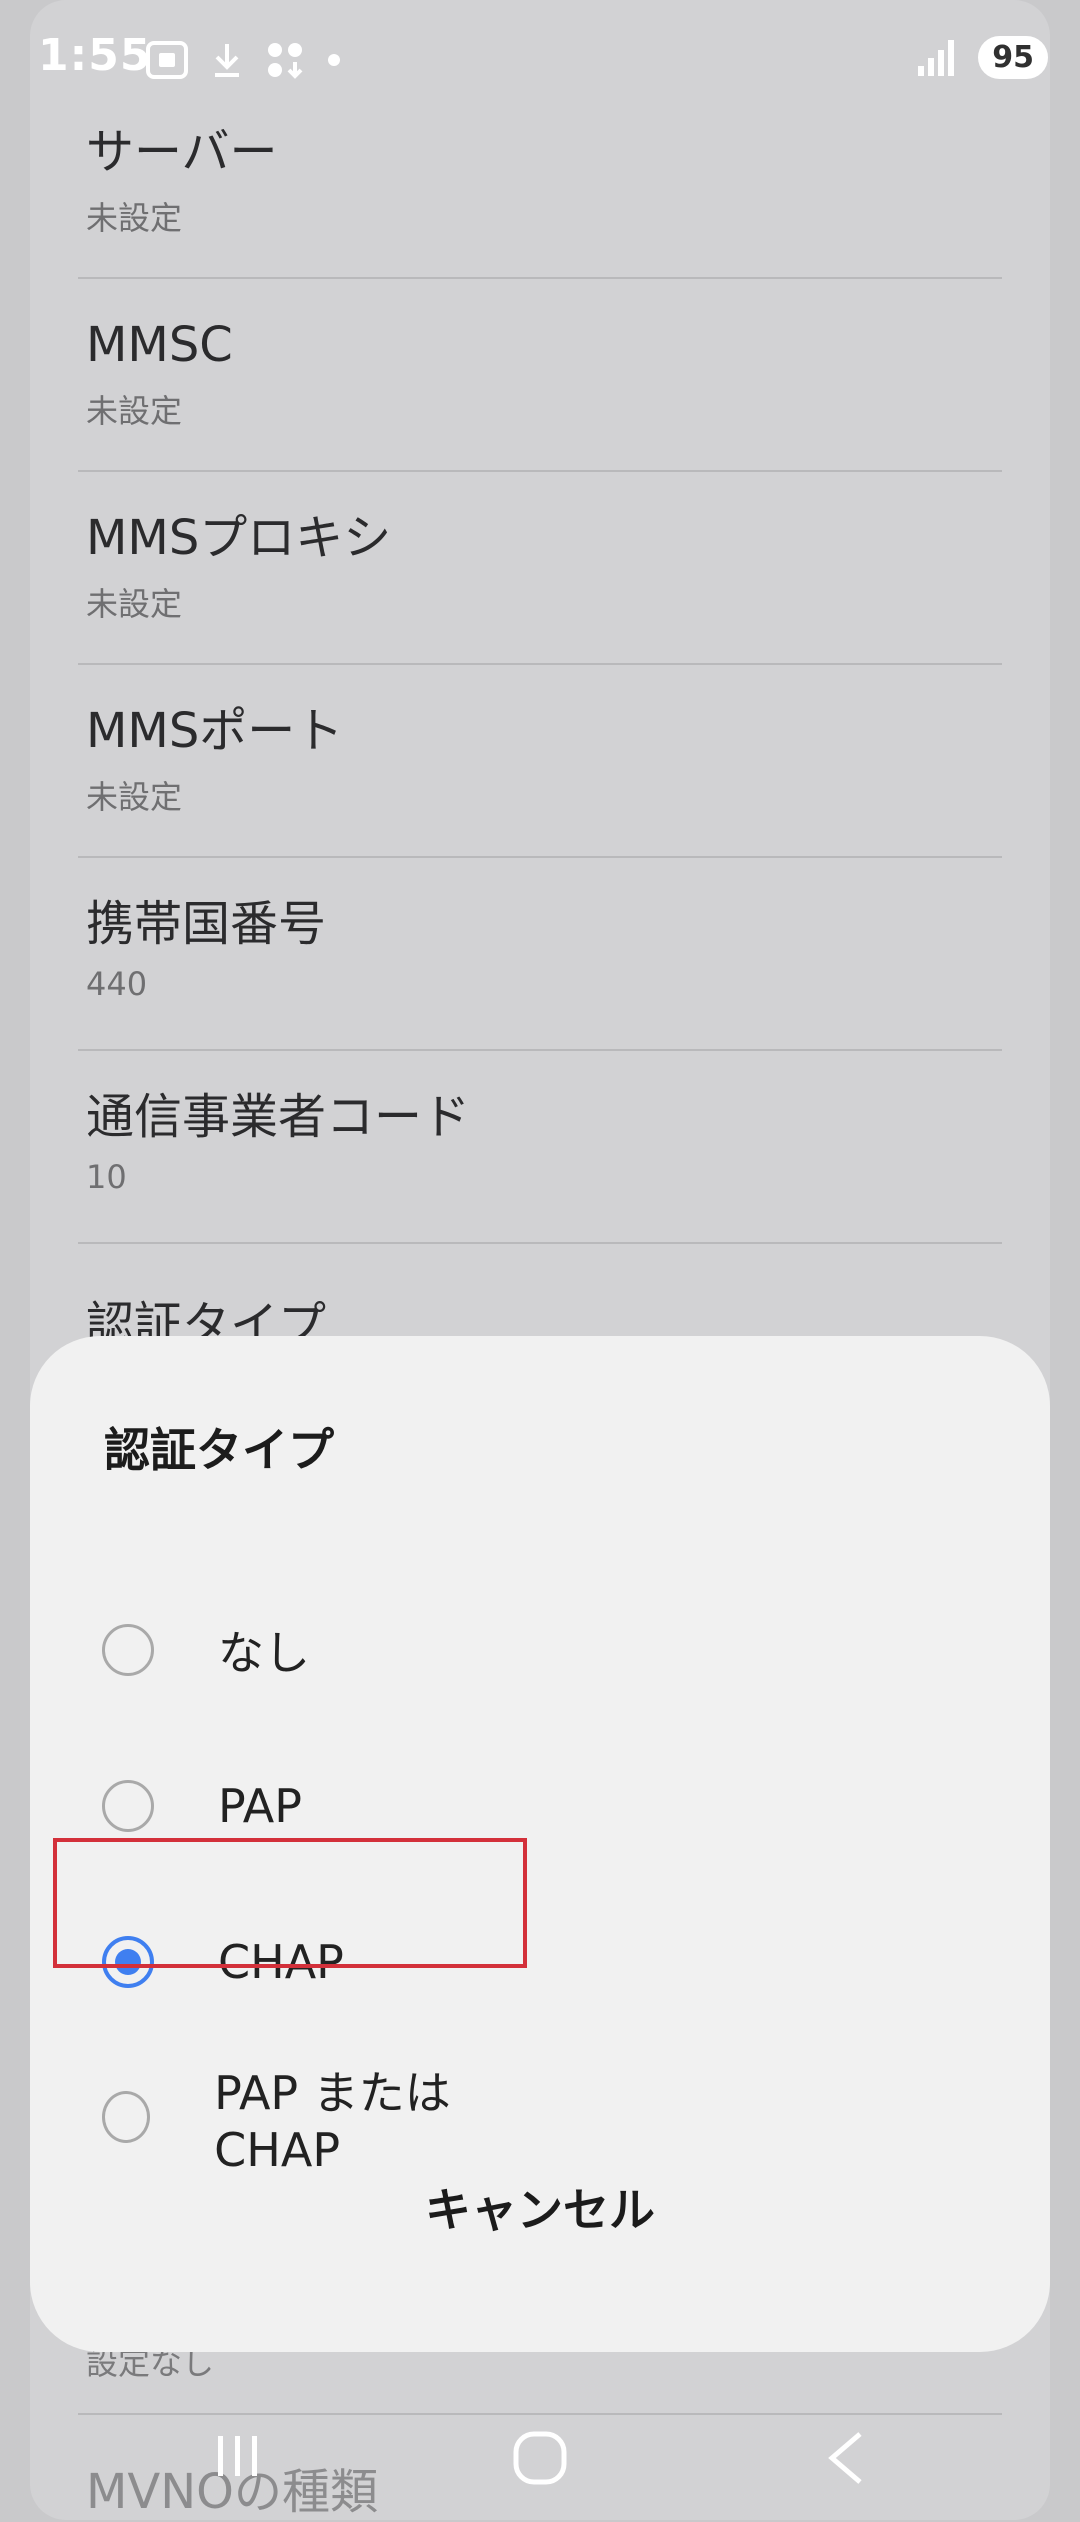 Image resolution: width=1080 pixels, height=2522 pixels. I want to click on system-icons: 95, so click(982, 57).